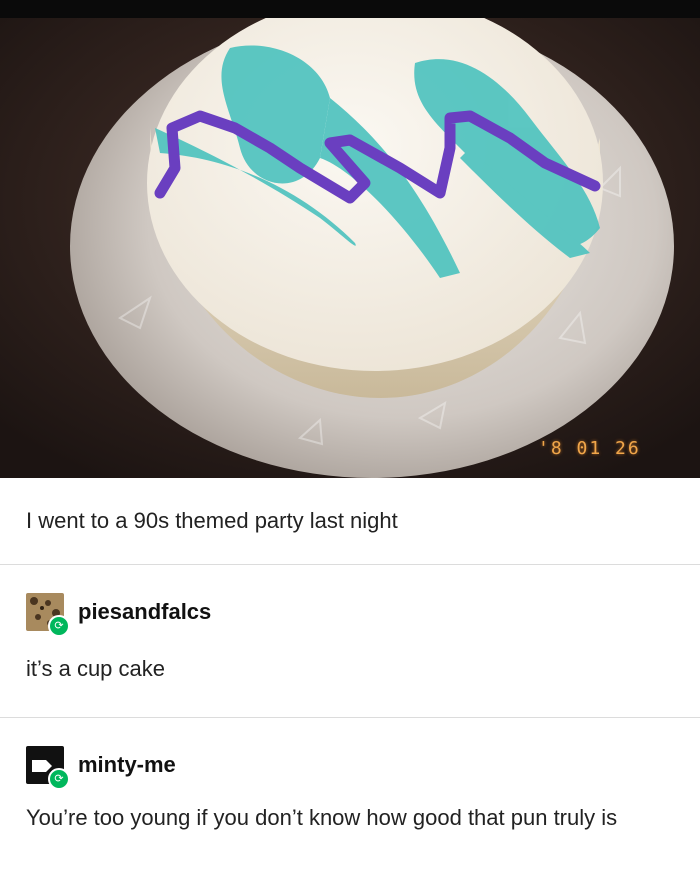 The width and height of the screenshot is (700, 896). I want to click on username-link: minty-me, so click(127, 765).